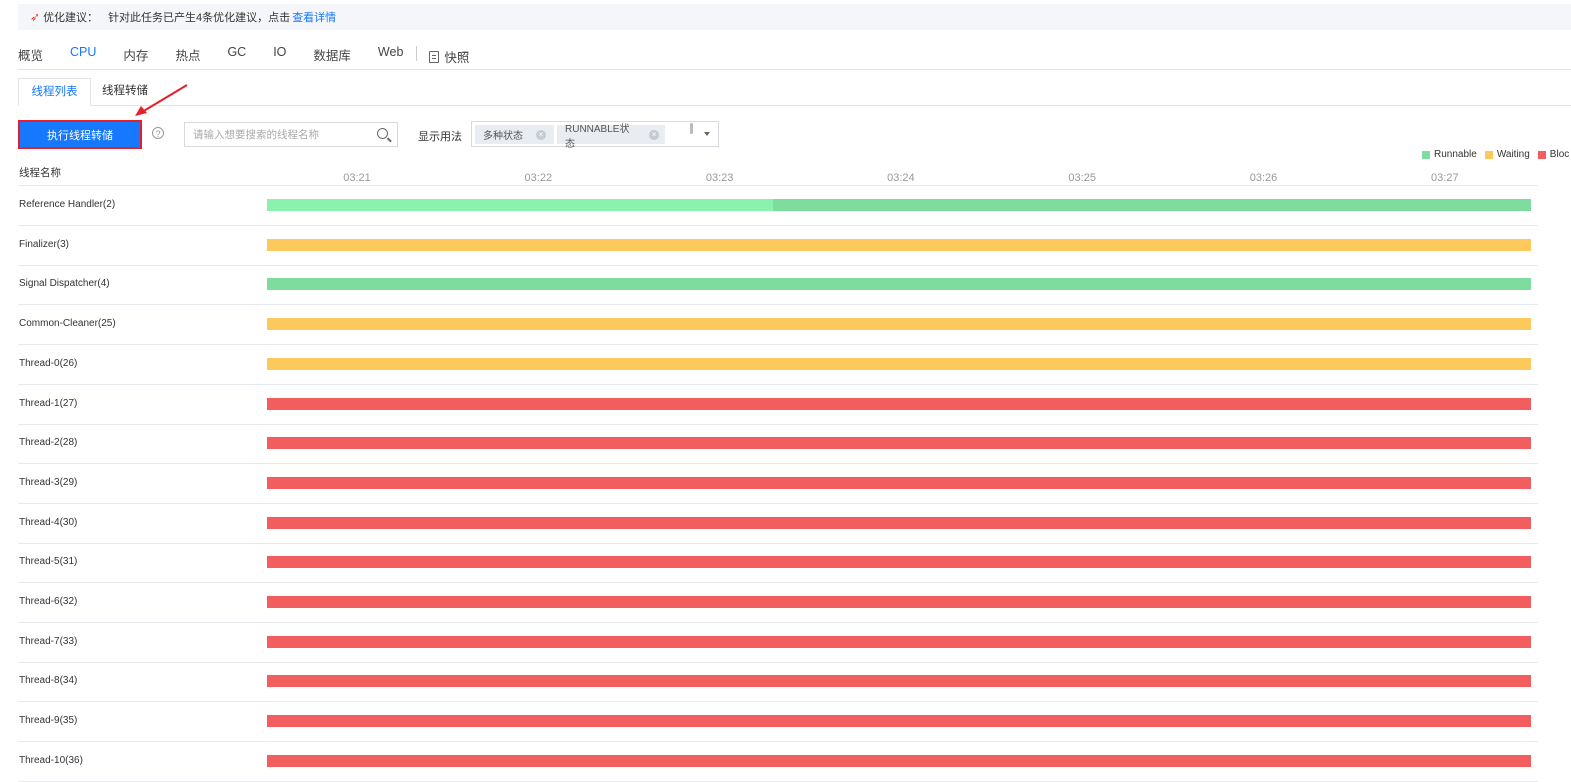 The width and height of the screenshot is (1571, 782). I want to click on time-tick-label: 03:22, so click(538, 178).